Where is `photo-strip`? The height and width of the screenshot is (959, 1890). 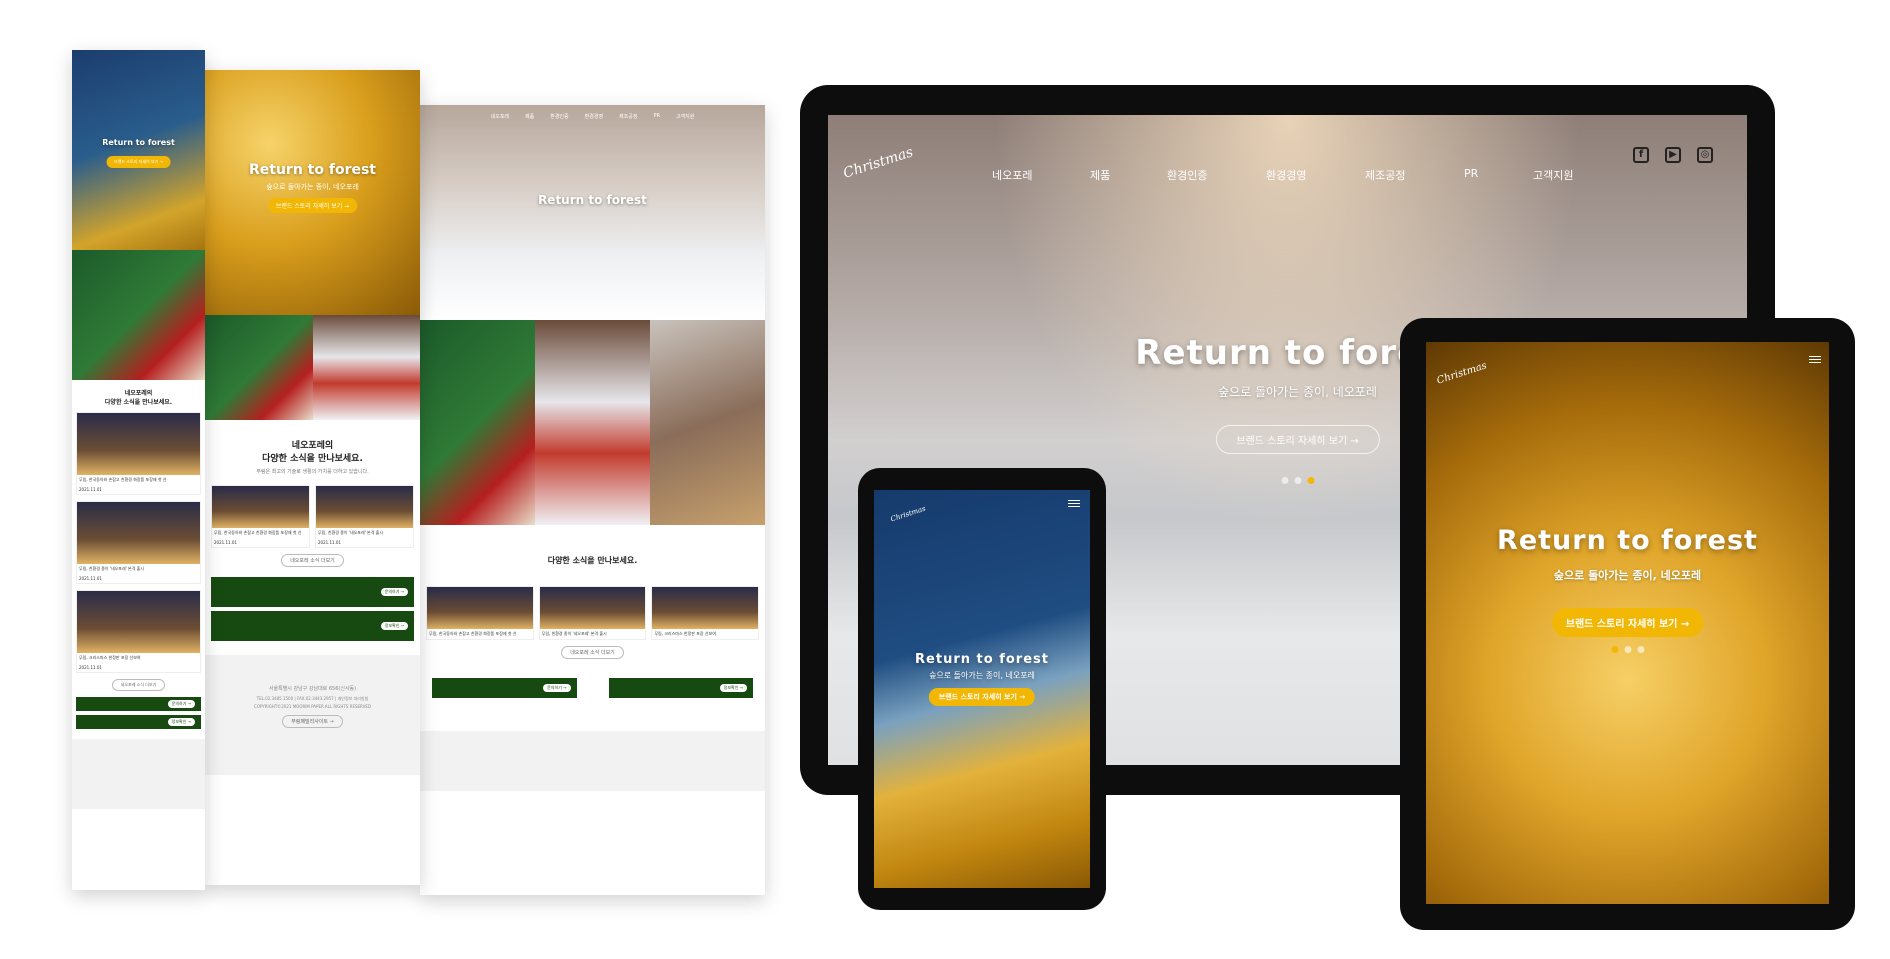
photo-strip is located at coordinates (592, 422).